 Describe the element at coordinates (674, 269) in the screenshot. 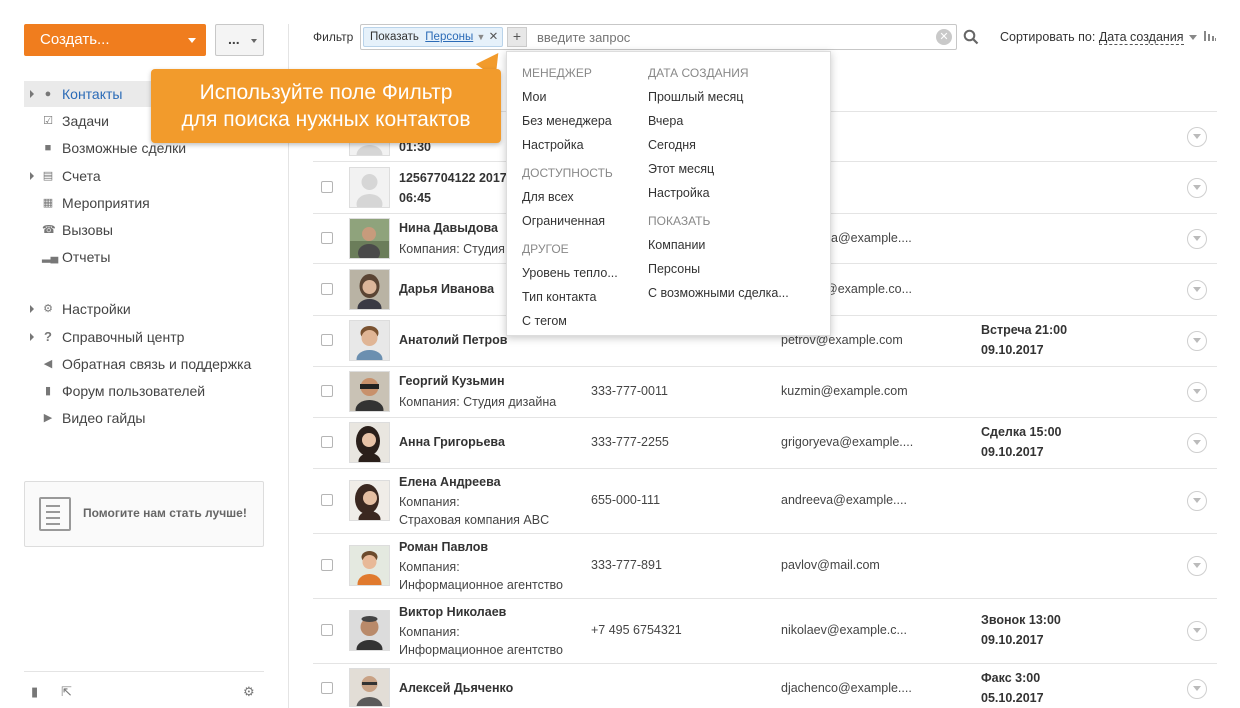

I see `dropdown-item-persons: Персоны` at that location.